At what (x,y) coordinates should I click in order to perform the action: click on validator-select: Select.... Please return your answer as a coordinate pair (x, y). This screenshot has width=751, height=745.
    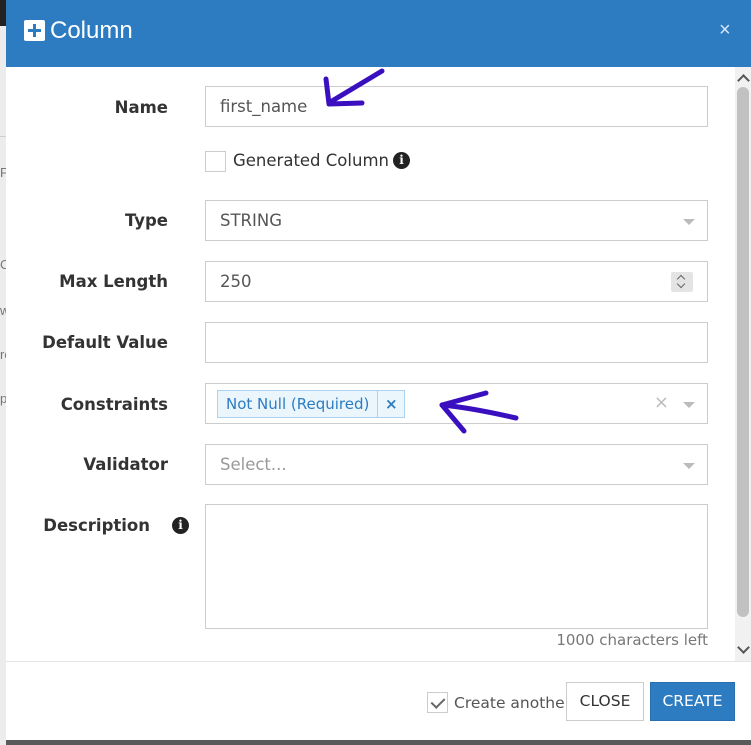
    Looking at the image, I should click on (456, 464).